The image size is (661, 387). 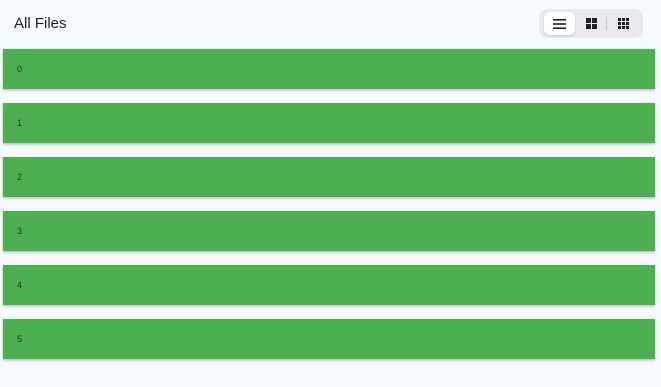 What do you see at coordinates (606, 23) in the screenshot?
I see `switcher-divider` at bounding box center [606, 23].